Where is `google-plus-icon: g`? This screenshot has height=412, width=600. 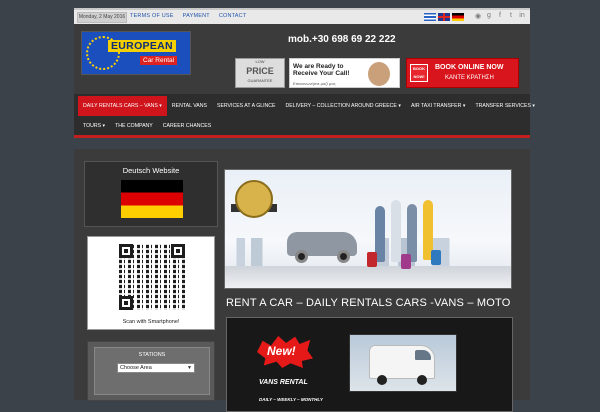
google-plus-icon: g is located at coordinates (489, 16).